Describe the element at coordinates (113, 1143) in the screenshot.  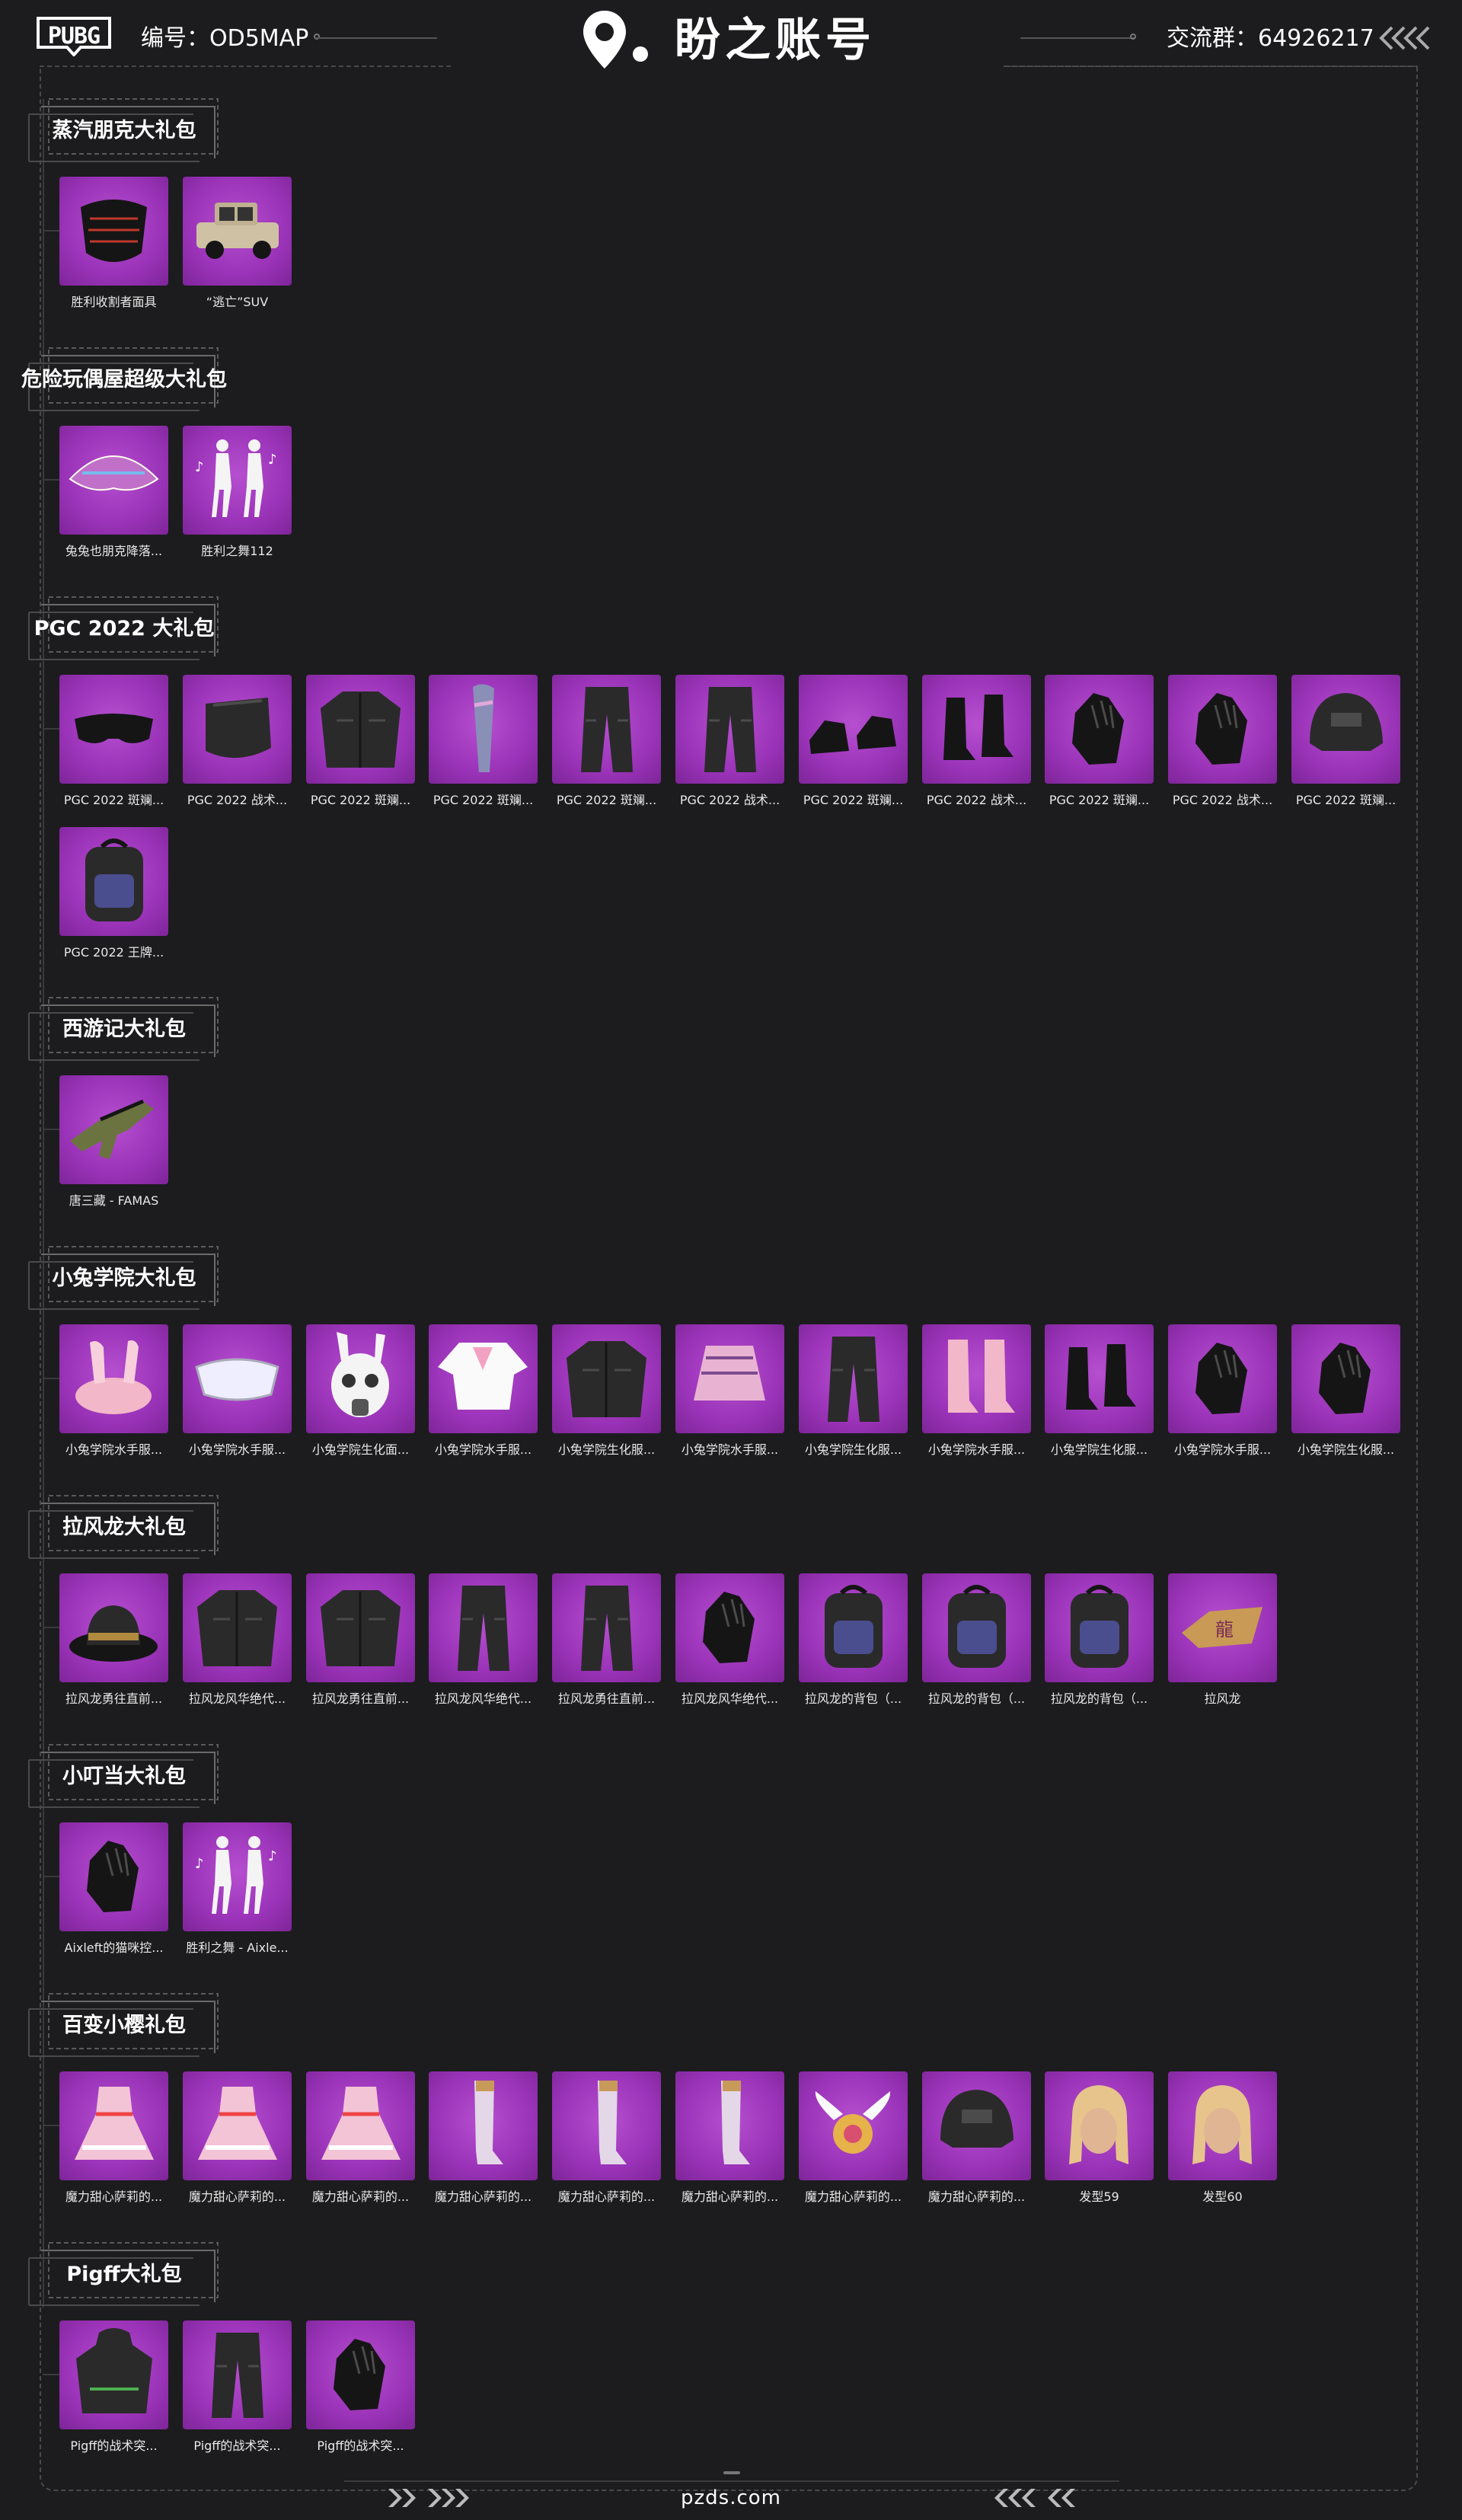
I see `item-card: 唐三藏 - FAMAS` at that location.